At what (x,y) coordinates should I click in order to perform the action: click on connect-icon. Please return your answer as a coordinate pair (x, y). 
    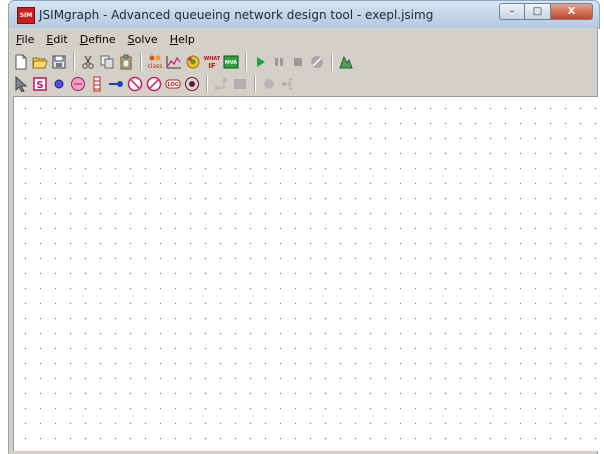
    Looking at the image, I should click on (220, 84).